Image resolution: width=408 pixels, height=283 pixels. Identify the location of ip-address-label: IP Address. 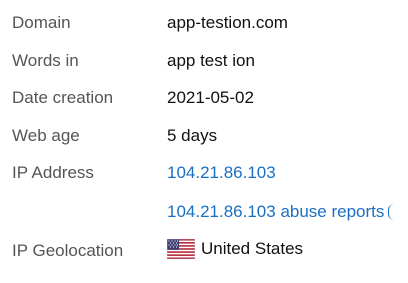
(53, 172).